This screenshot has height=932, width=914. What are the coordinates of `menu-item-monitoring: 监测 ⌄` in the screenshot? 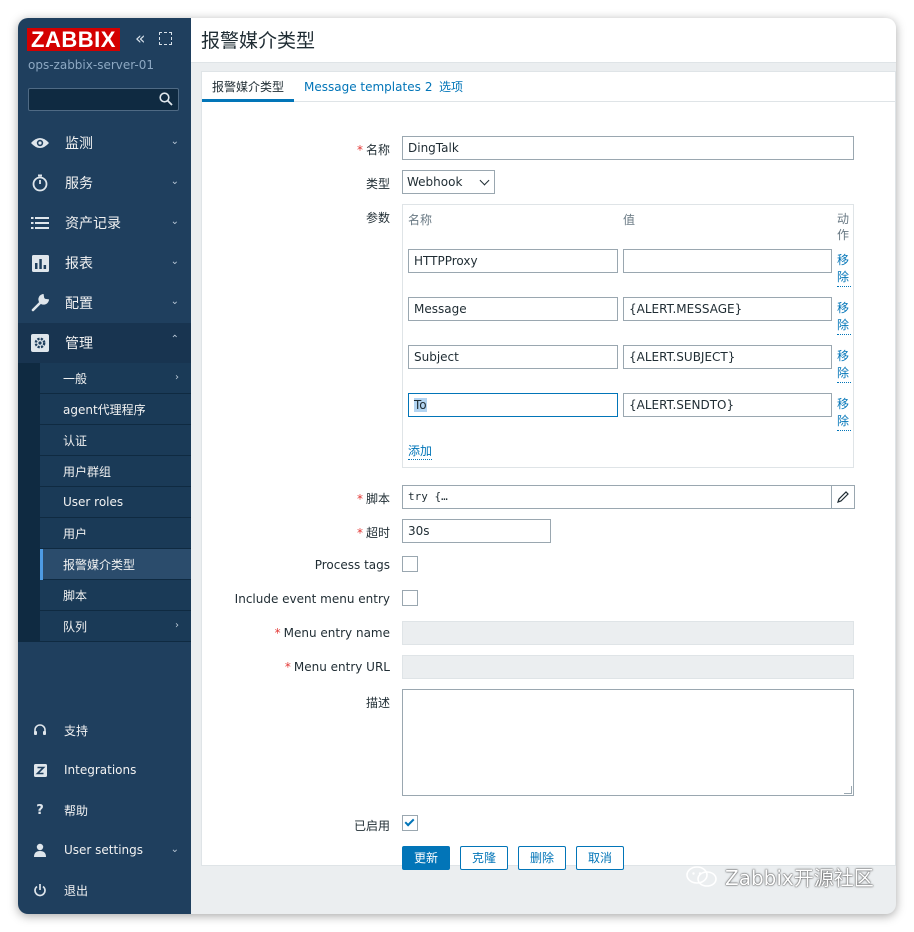 It's located at (104, 143).